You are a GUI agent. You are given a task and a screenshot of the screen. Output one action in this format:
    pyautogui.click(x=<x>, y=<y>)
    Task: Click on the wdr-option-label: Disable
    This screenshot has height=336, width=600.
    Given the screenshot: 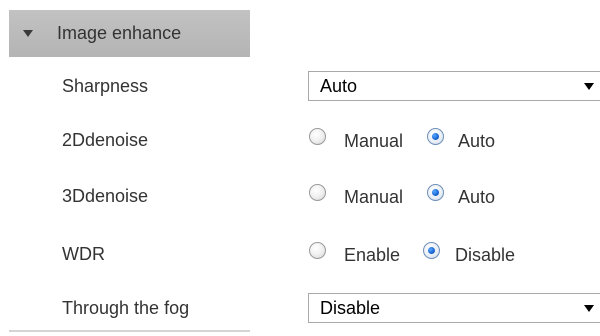 What is the action you would take?
    pyautogui.click(x=485, y=255)
    